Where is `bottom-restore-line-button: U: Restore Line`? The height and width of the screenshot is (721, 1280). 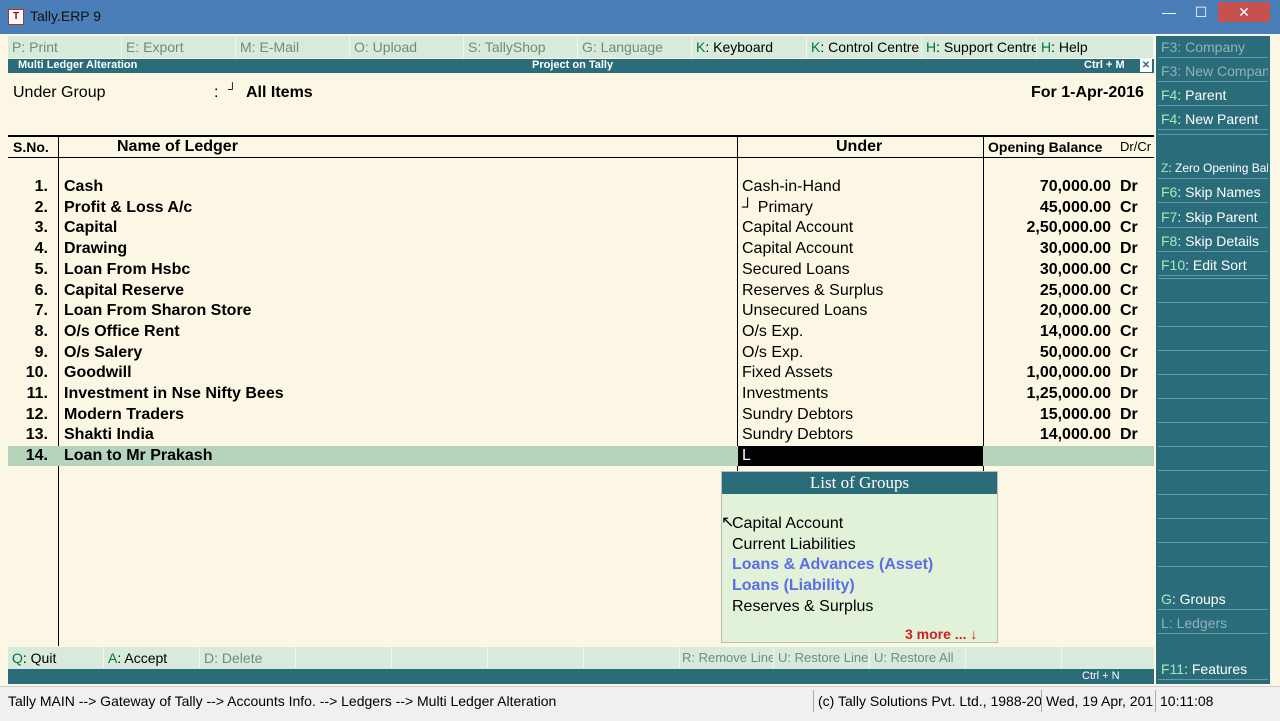
bottom-restore-line-button: U: Restore Line is located at coordinates (822, 658).